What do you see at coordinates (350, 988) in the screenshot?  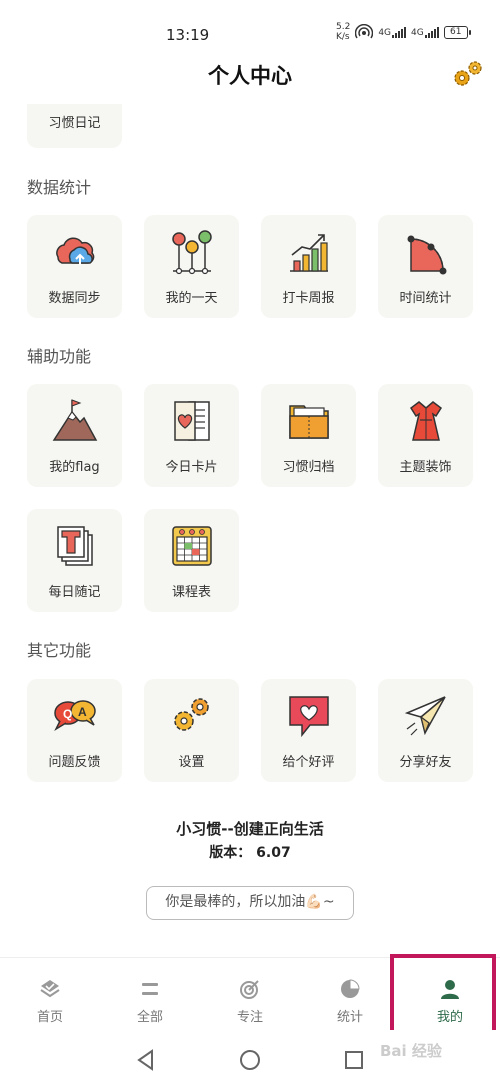 I see `pie-chart-icon` at bounding box center [350, 988].